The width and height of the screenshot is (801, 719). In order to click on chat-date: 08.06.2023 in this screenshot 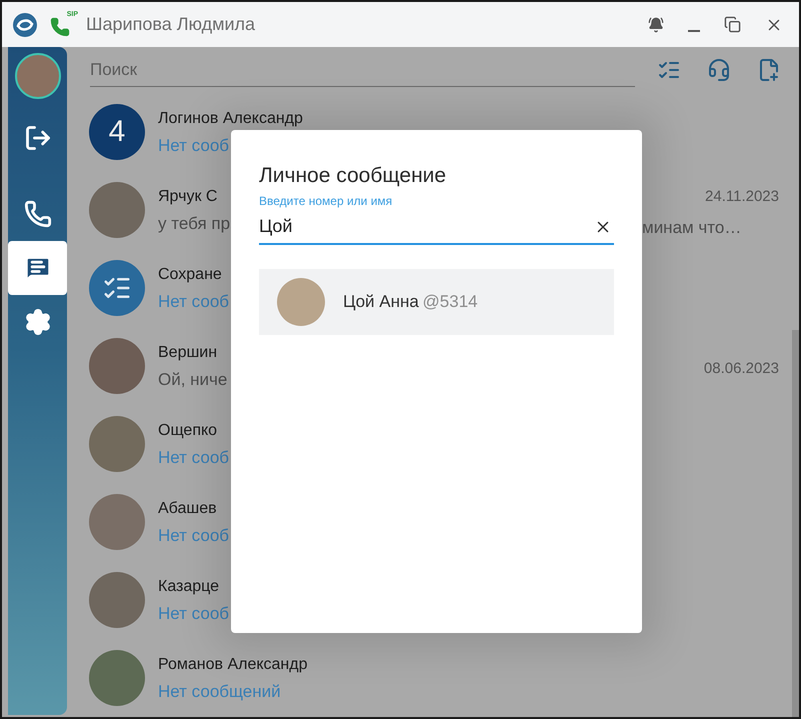, I will do `click(741, 369)`.